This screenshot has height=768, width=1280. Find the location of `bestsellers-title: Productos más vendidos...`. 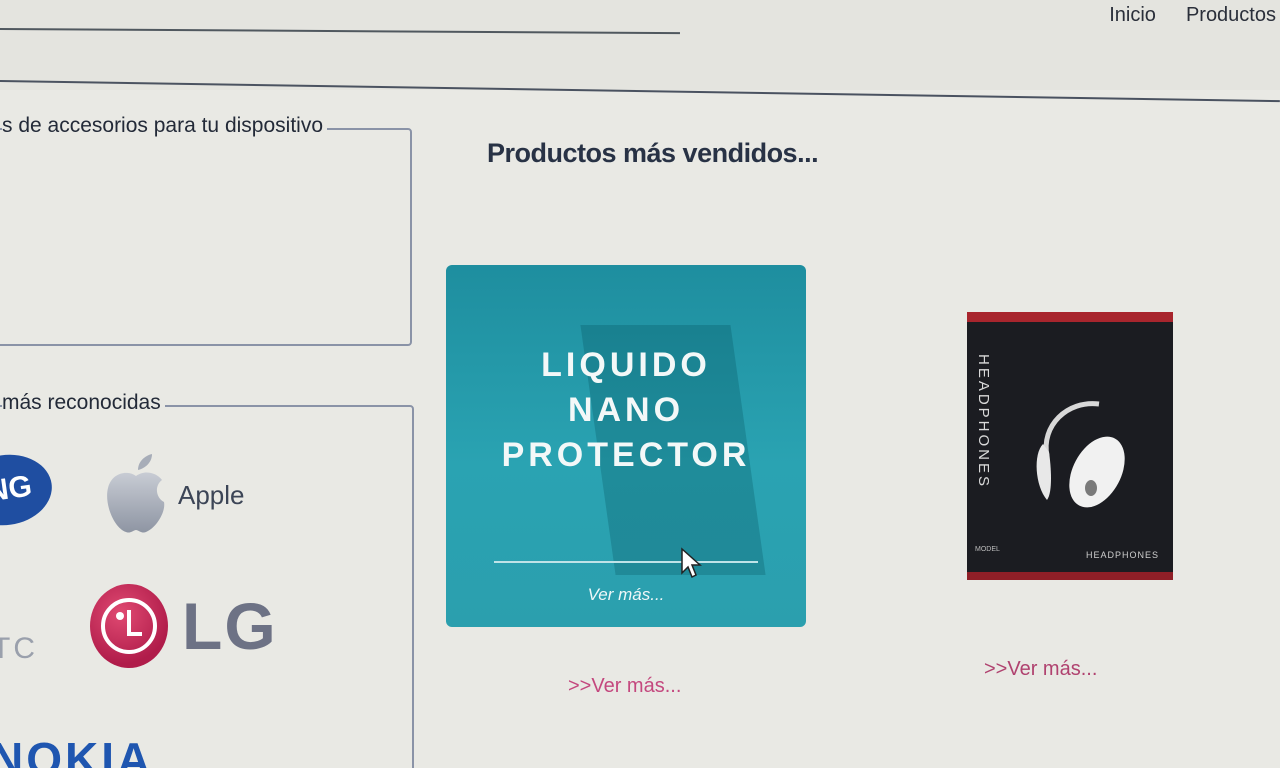

bestsellers-title: Productos más vendidos... is located at coordinates (653, 153).